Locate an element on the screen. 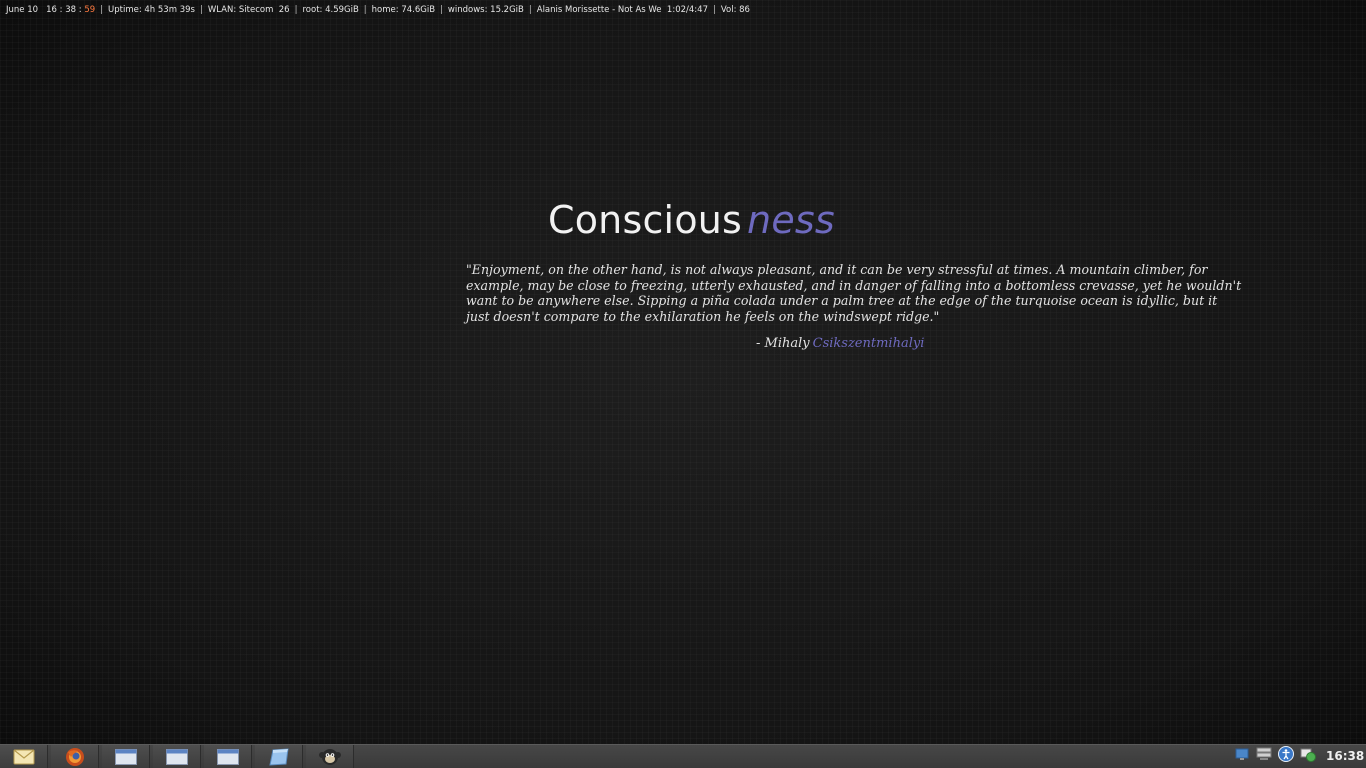 The image size is (1366, 768). status-wlan: WLAN: Sitecom 26 is located at coordinates (248, 10).